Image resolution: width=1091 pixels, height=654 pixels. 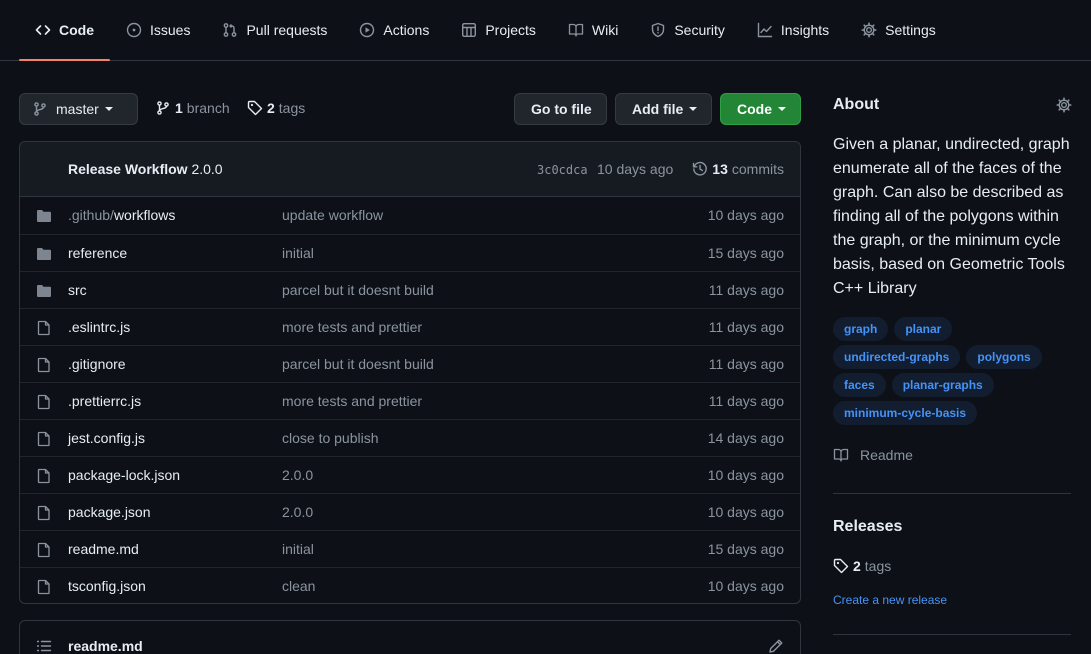 I want to click on file-row: src parcel but it doesnt build 11 days ago, so click(x=410, y=289).